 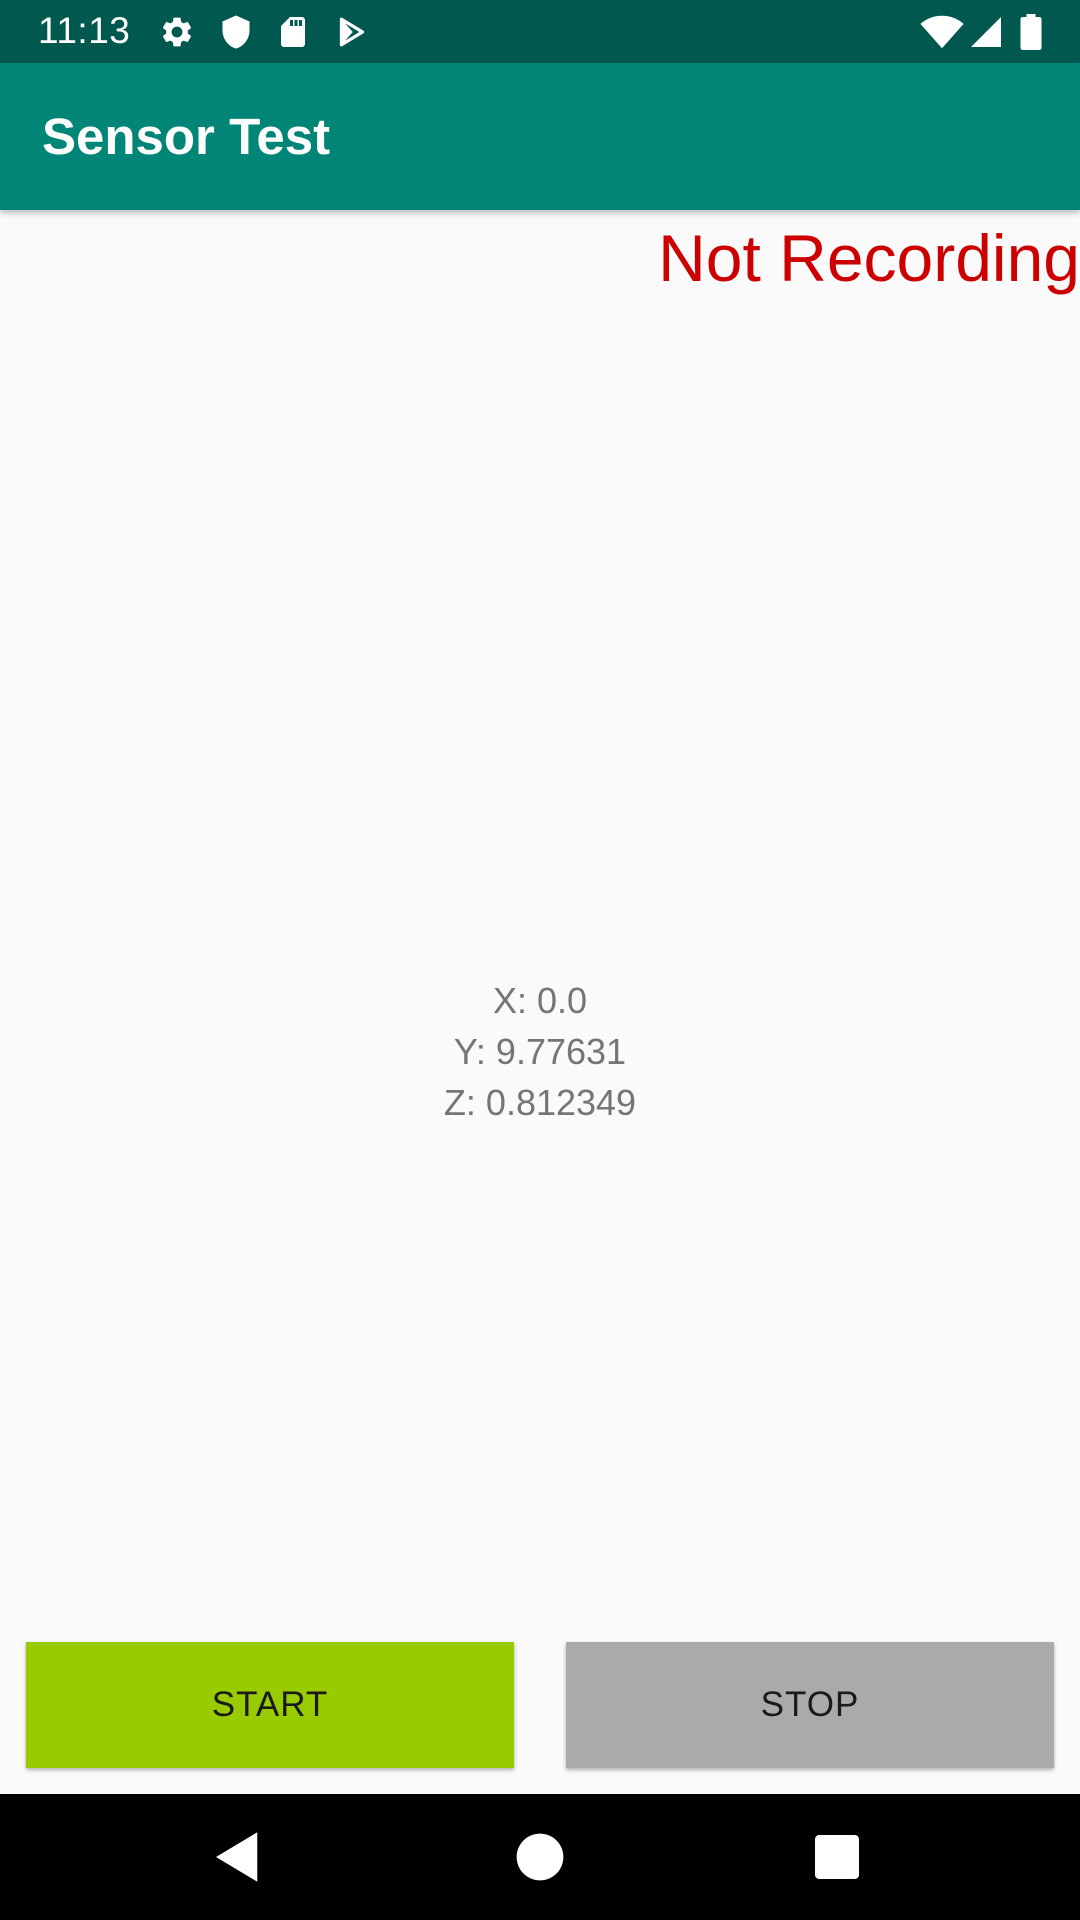 I want to click on home-icon, so click(x=540, y=1857).